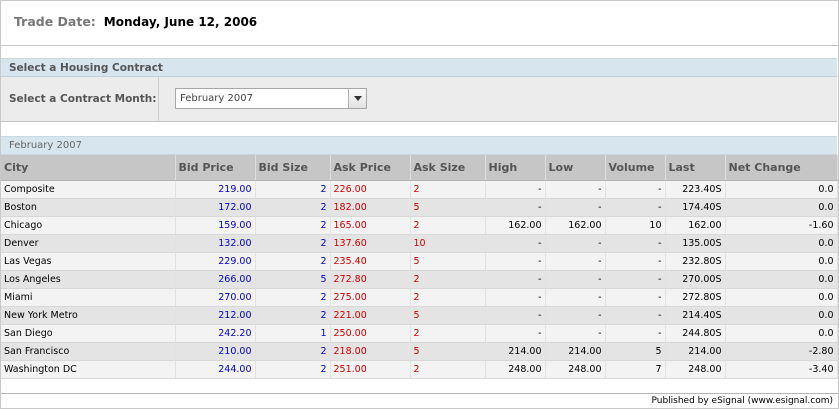 The height and width of the screenshot is (409, 839). I want to click on city-cell: Los Angeles, so click(88, 279).